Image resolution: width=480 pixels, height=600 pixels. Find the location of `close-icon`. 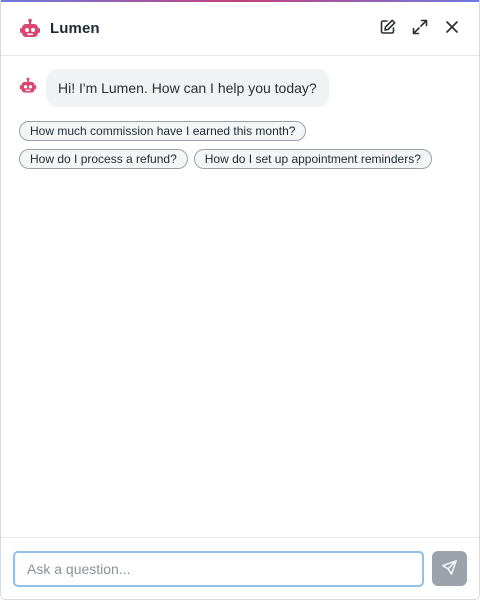

close-icon is located at coordinates (452, 28).